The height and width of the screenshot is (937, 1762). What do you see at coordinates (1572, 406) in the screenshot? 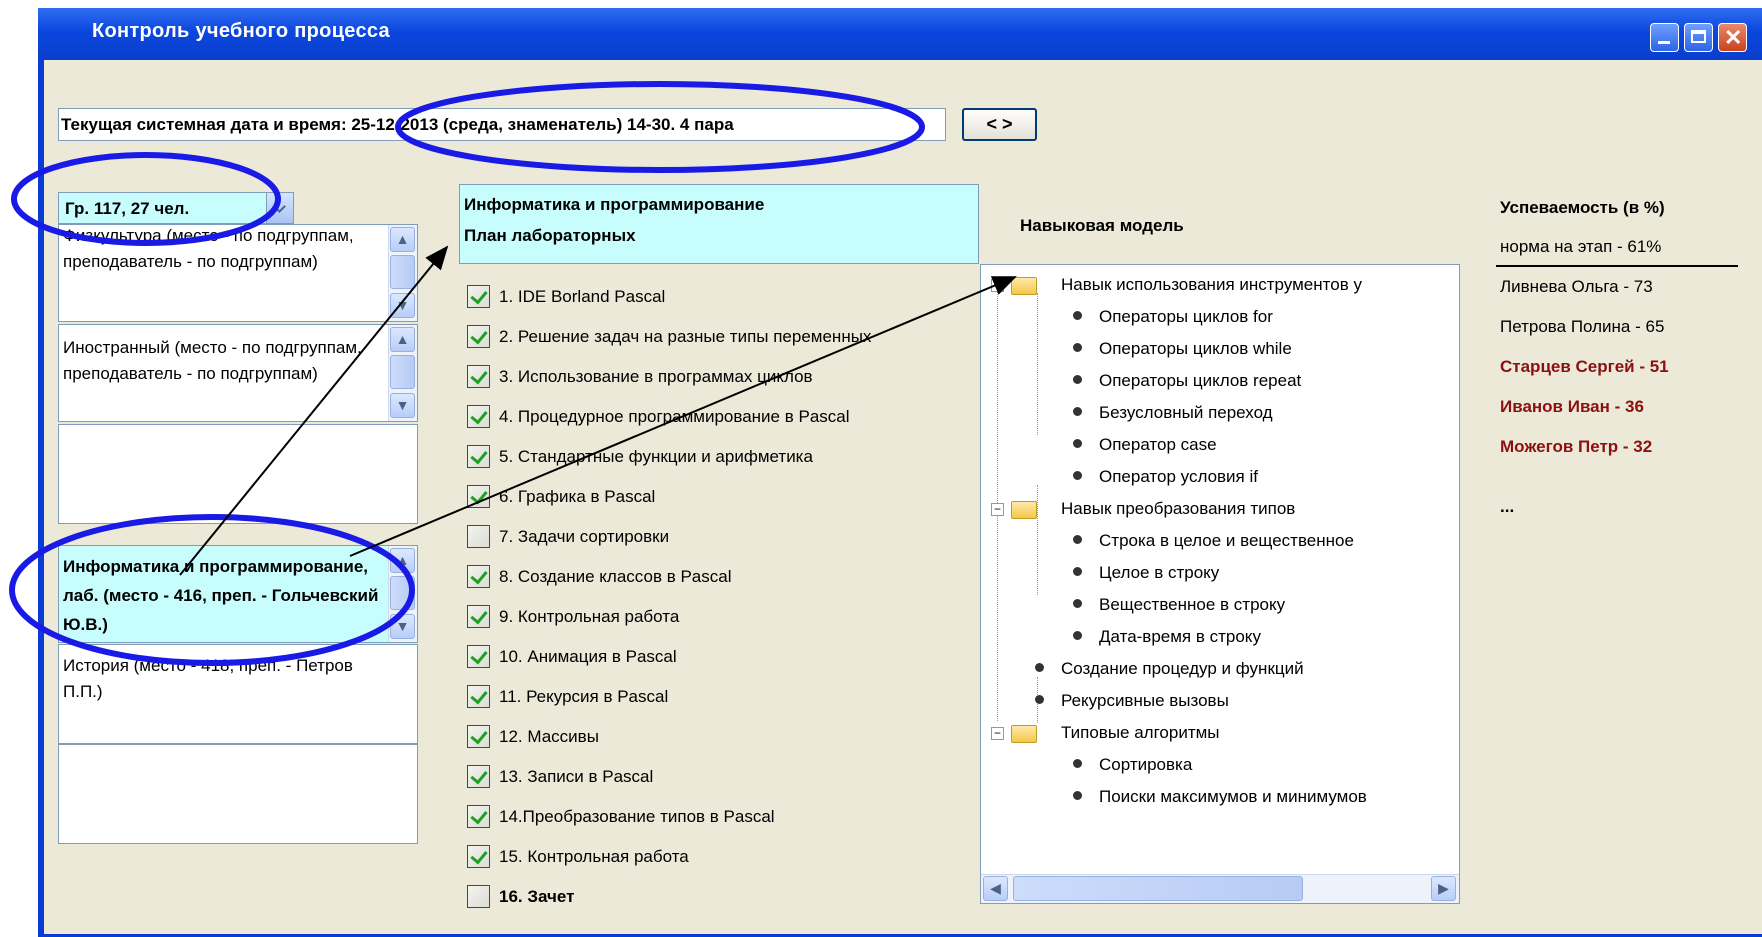
I see `student-row-below-norm: Иванов Иван - 36` at bounding box center [1572, 406].